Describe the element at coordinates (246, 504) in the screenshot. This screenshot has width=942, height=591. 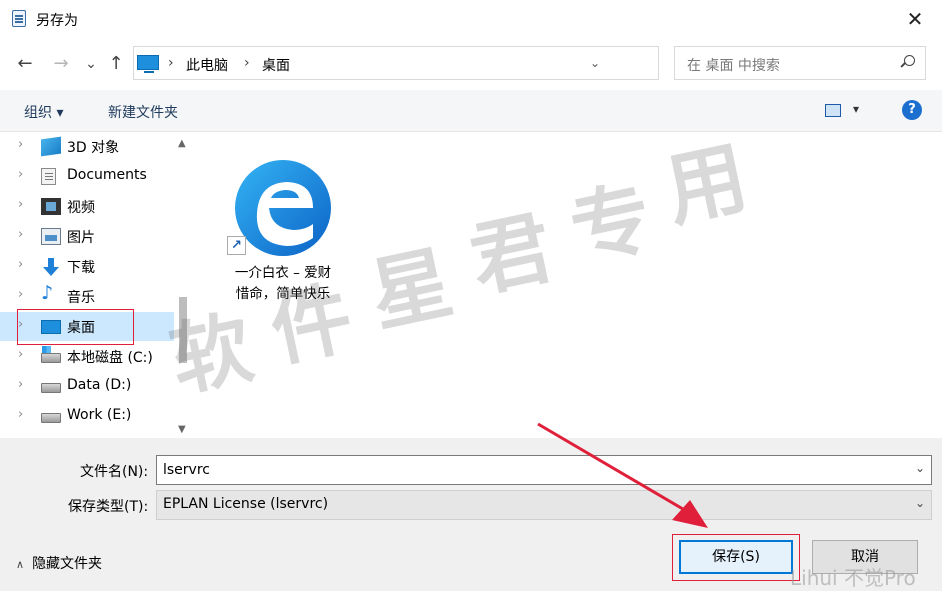
I see `filetype-value: EPLAN License (lservrc)` at that location.